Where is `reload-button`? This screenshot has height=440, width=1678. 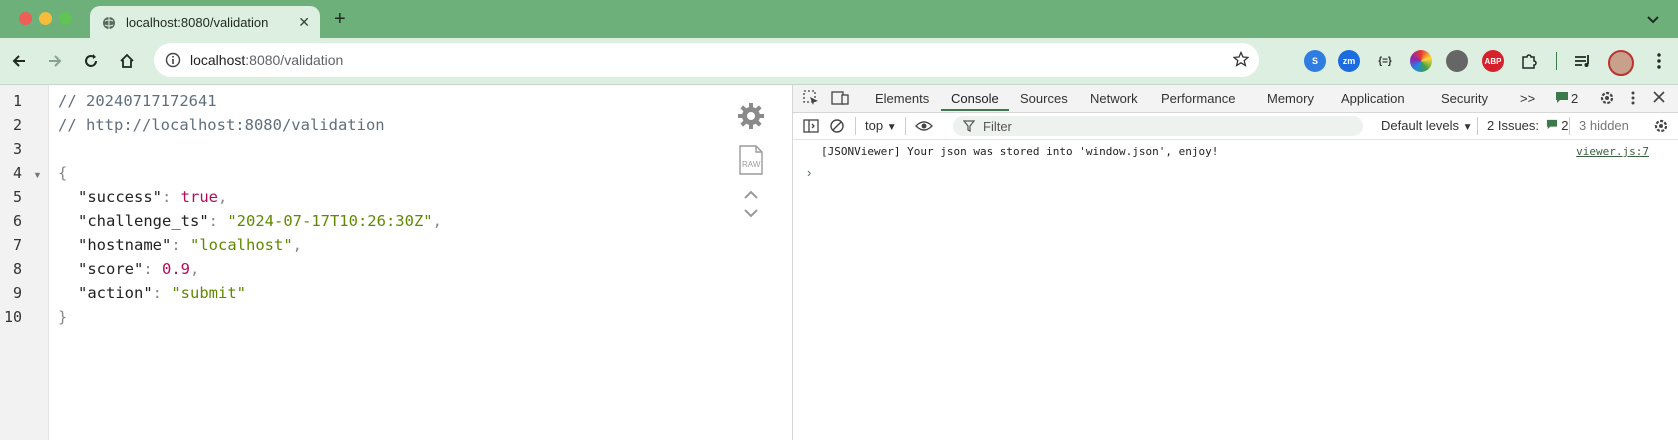
reload-button is located at coordinates (91, 61).